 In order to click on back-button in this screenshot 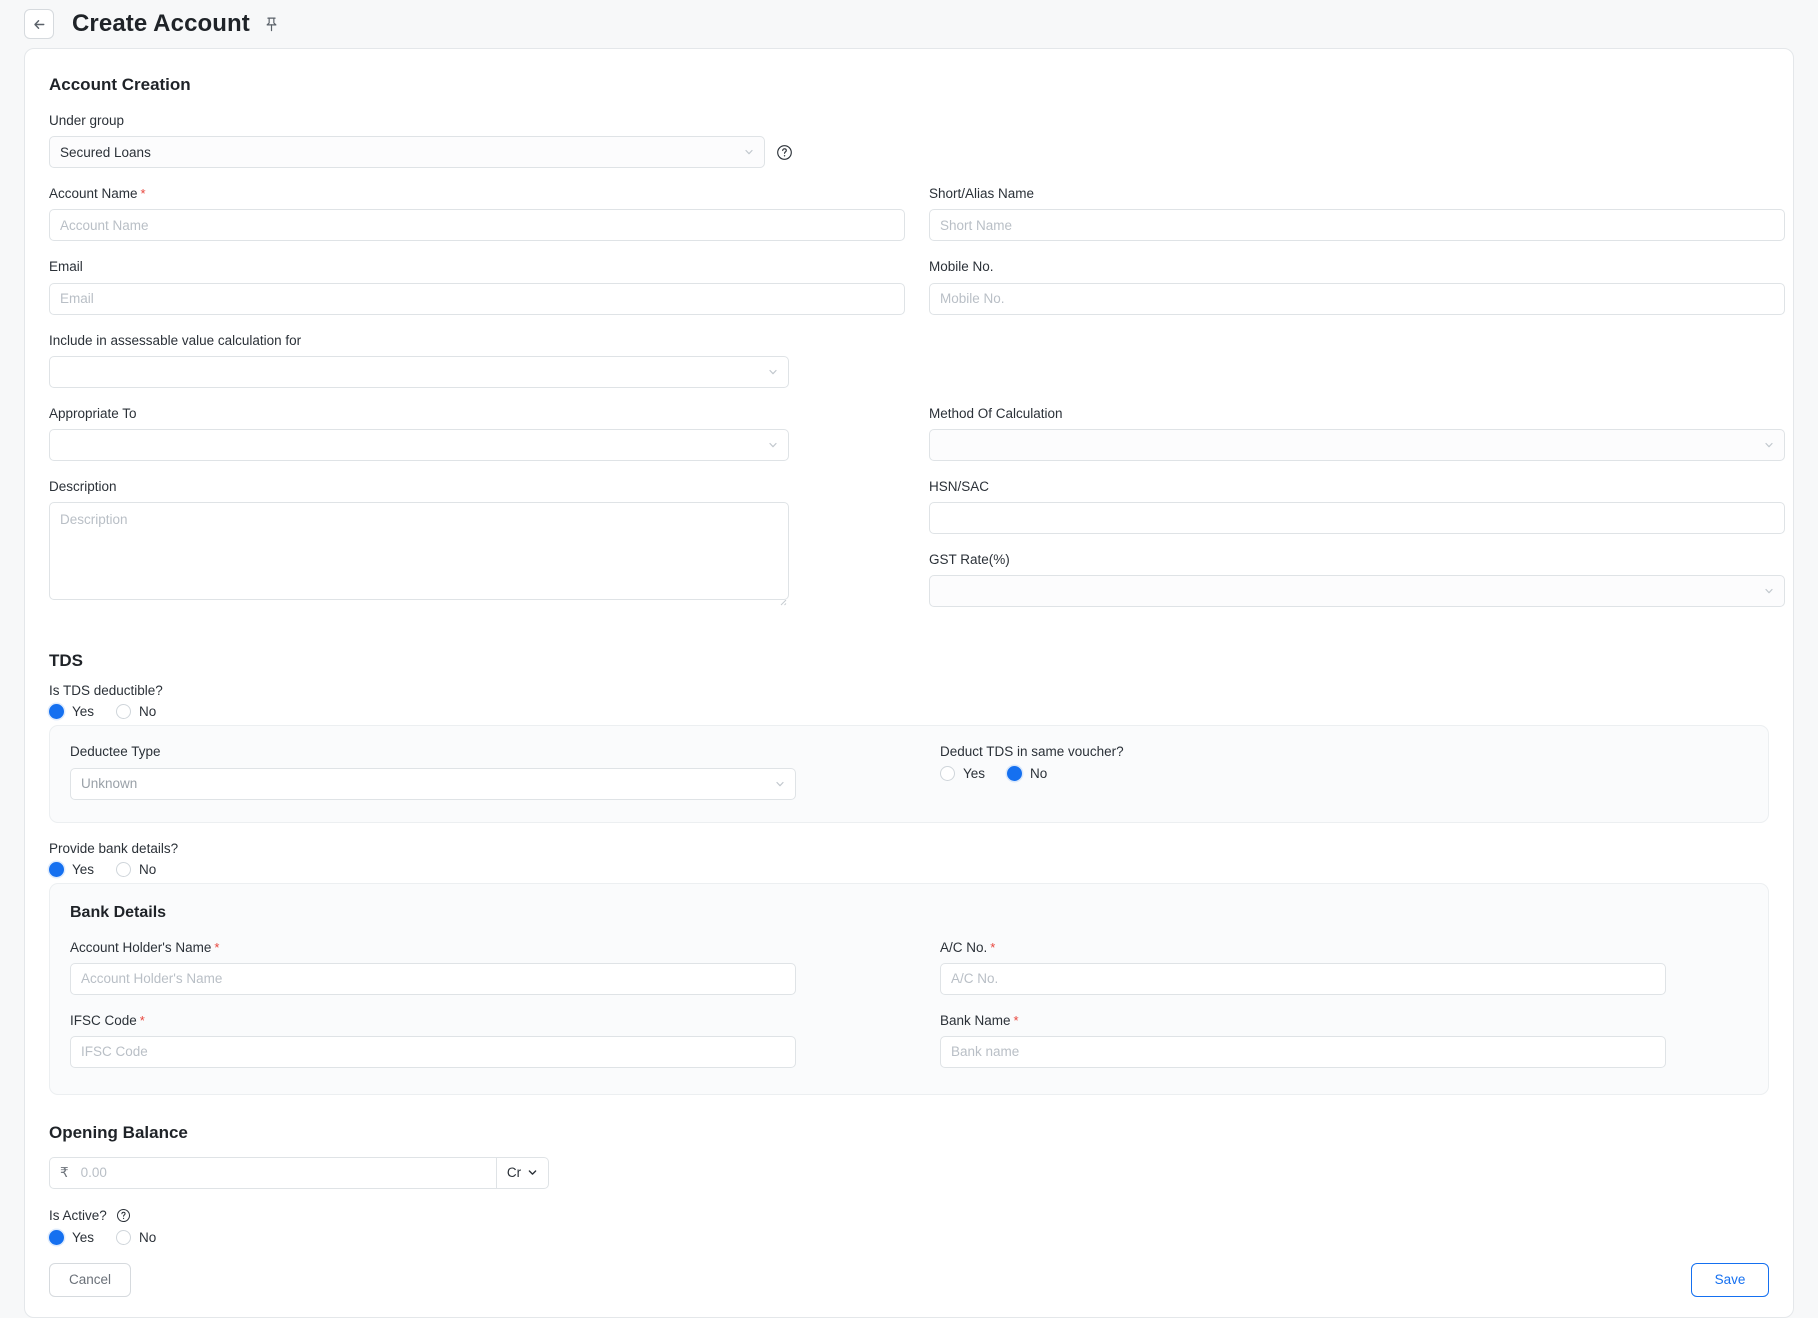, I will do `click(39, 24)`.